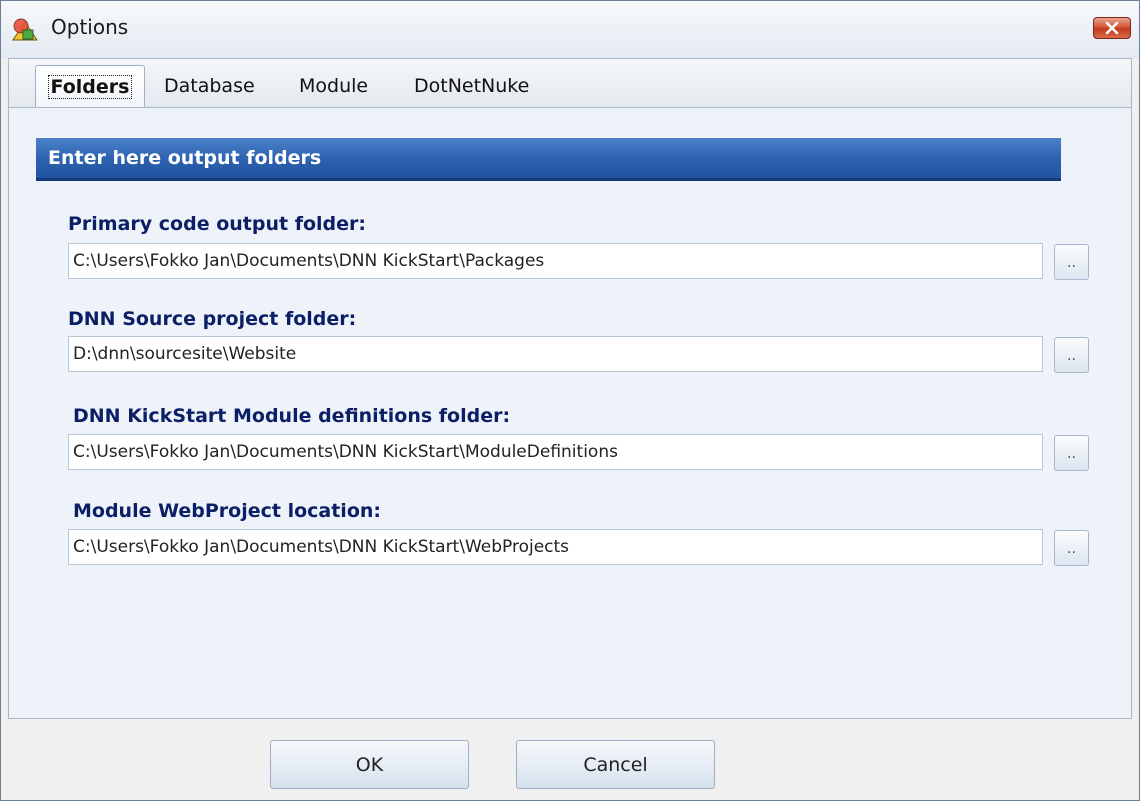  I want to click on dnn-source-project-folder-browse-button: .., so click(1071, 355).